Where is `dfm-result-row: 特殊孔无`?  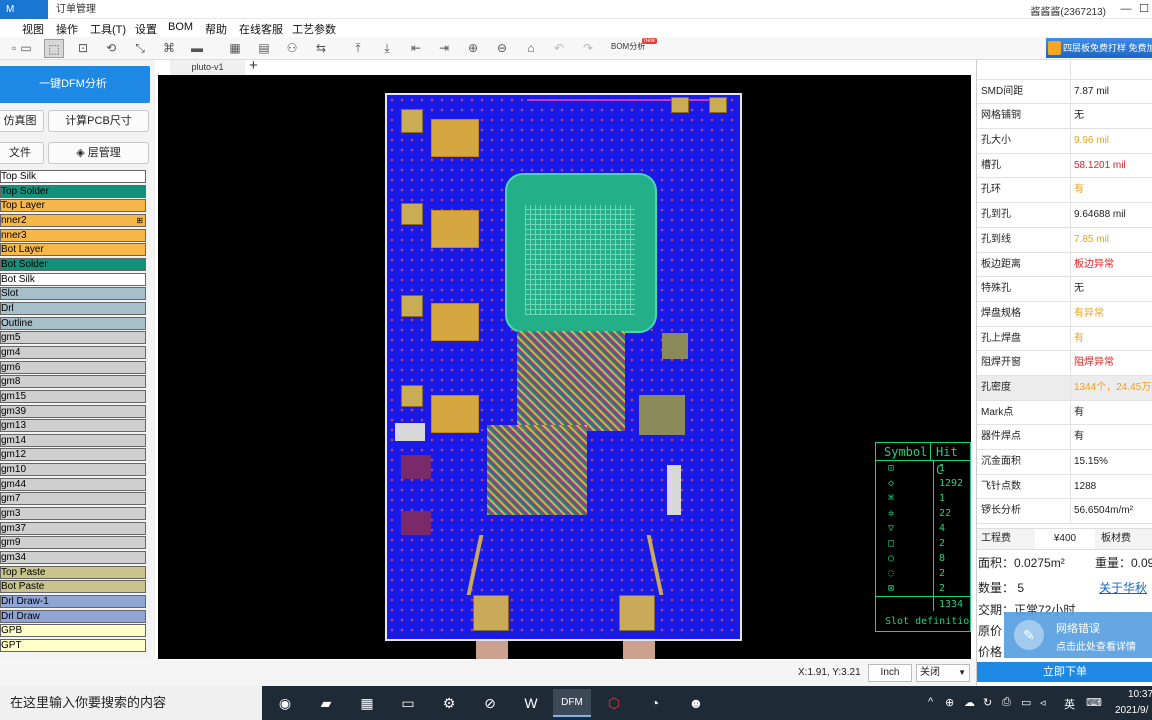
dfm-result-row: 特殊孔无 is located at coordinates (1064, 289).